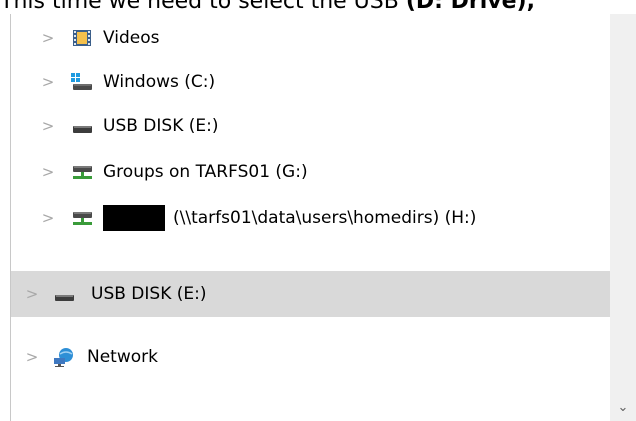 This screenshot has height=421, width=636. I want to click on tree-item-groups-g: > Groups on TARFS01 (G:), so click(311, 172).